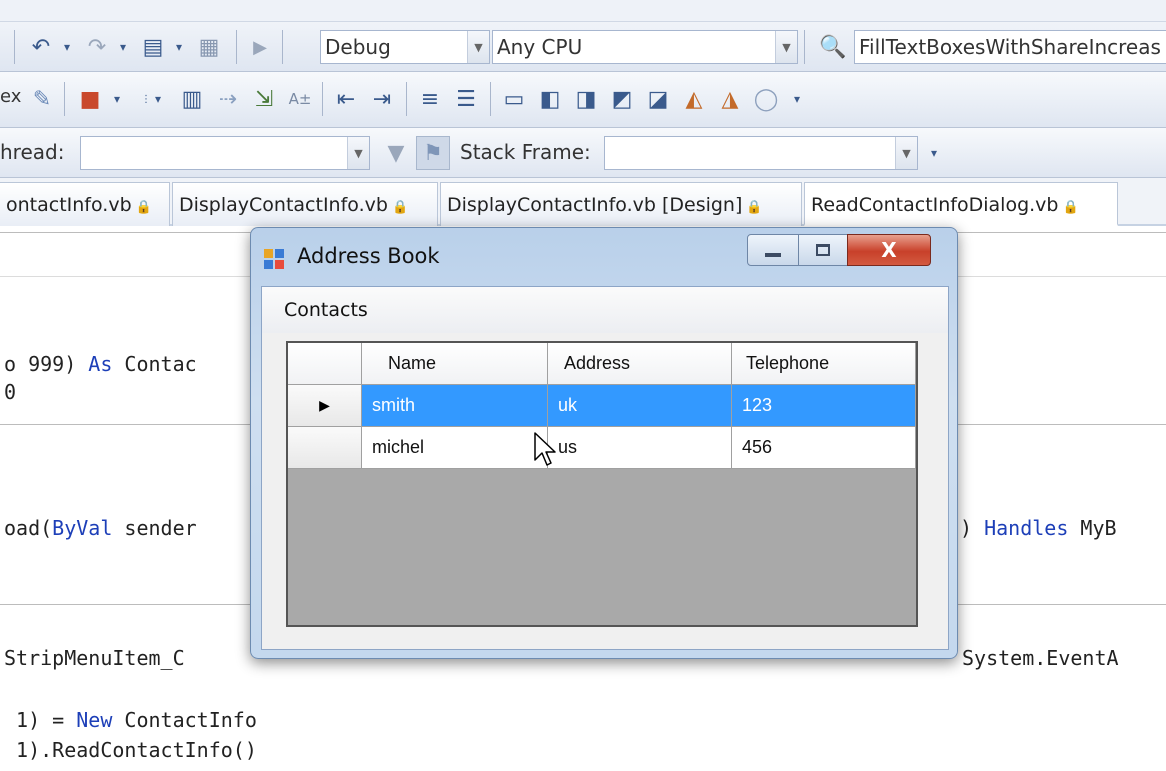 Image resolution: width=1166 pixels, height=771 pixels. What do you see at coordinates (766, 99) in the screenshot?
I see `clear-bookmarks-icon: ◯` at bounding box center [766, 99].